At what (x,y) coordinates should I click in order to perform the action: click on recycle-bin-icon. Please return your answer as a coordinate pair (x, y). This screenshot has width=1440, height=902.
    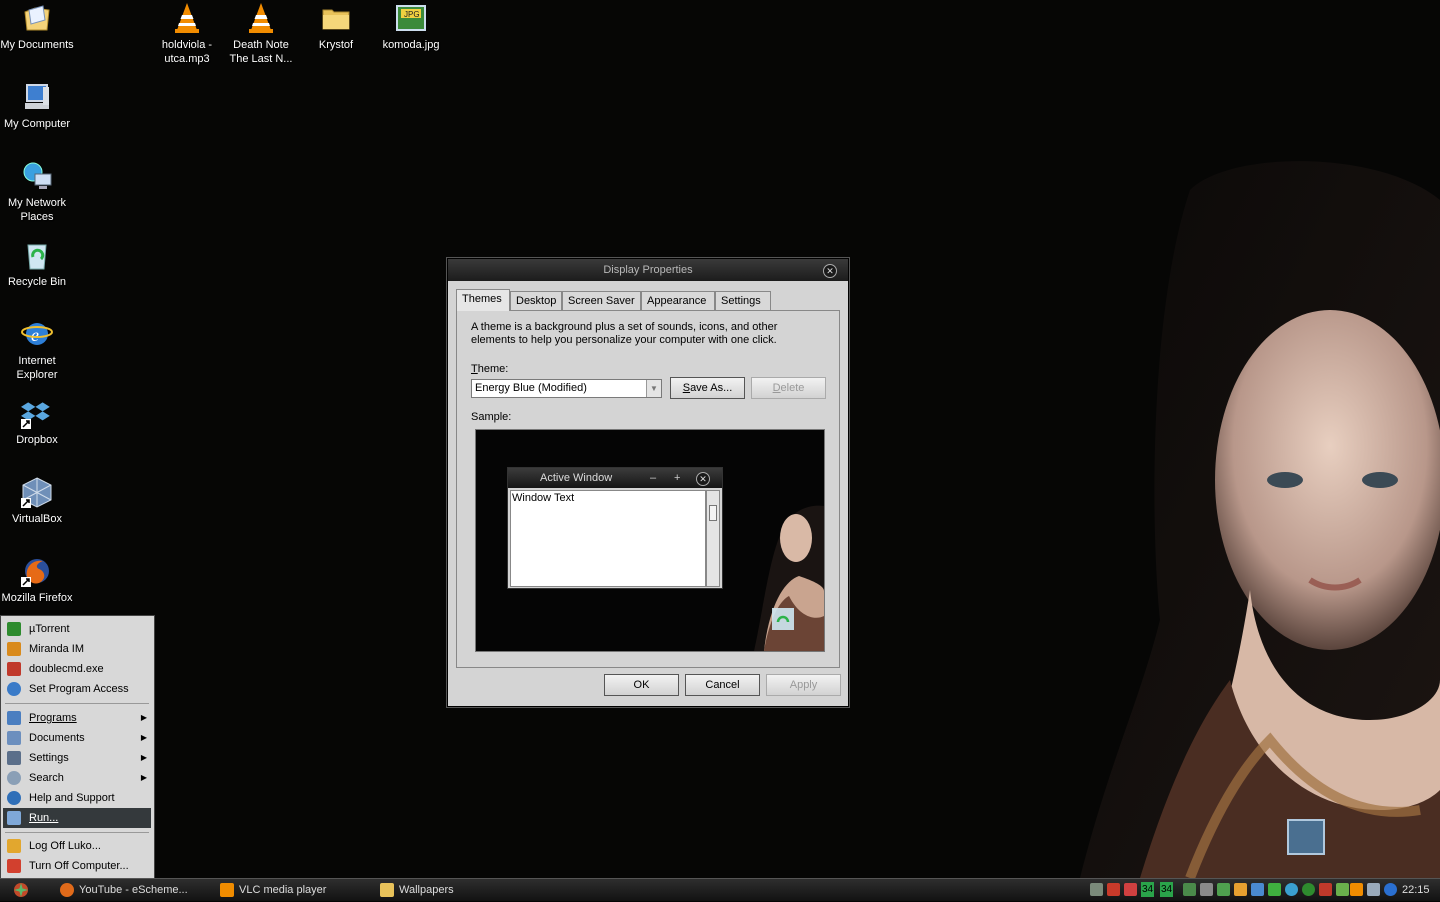
    Looking at the image, I should click on (37, 255).